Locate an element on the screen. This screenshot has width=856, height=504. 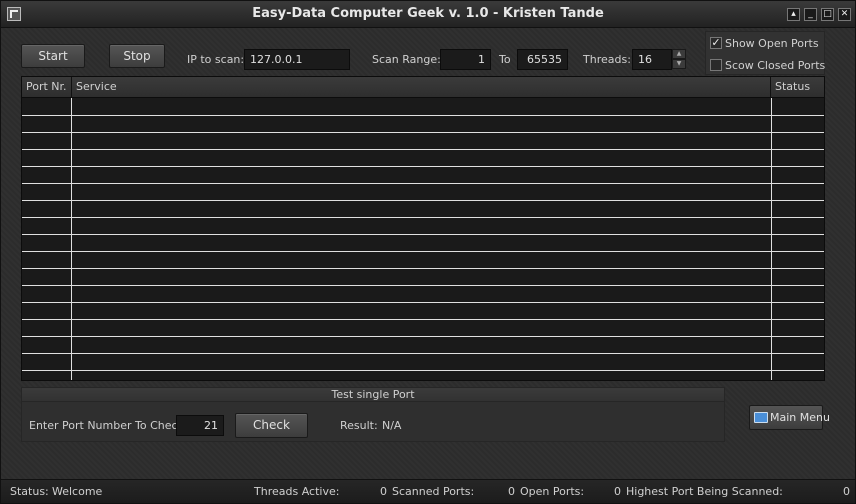
start-button: Start is located at coordinates (53, 56).